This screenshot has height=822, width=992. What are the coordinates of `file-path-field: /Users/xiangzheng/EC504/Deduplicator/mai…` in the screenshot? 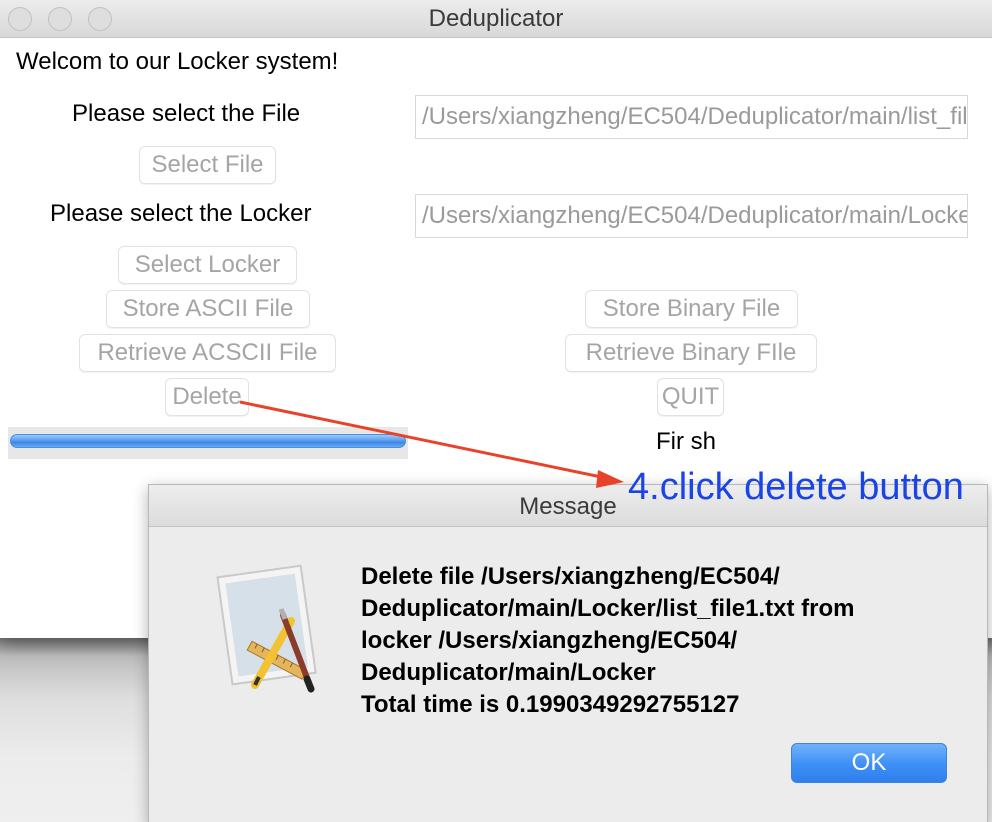 It's located at (691, 117).